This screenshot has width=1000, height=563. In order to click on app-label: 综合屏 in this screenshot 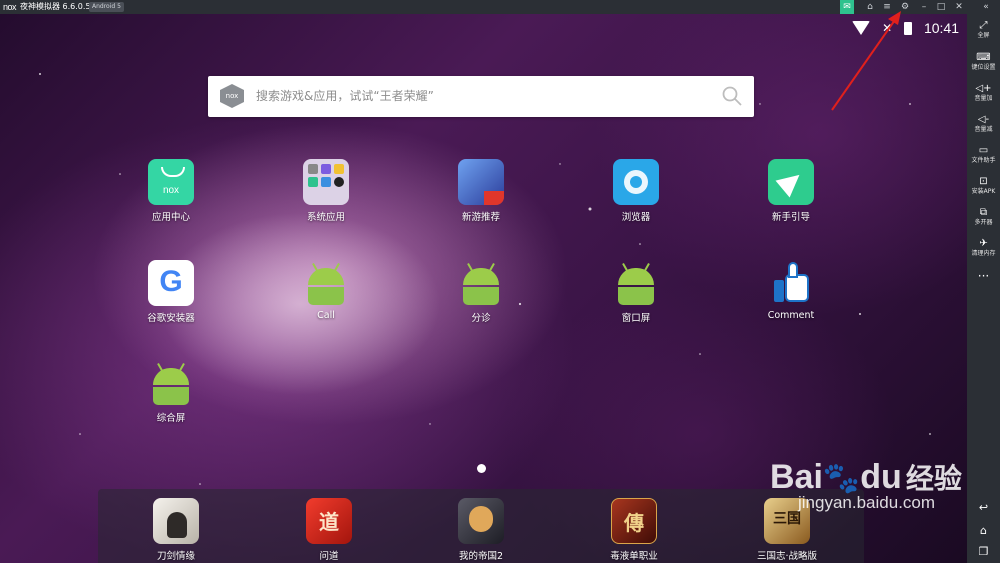, I will do `click(171, 418)`.